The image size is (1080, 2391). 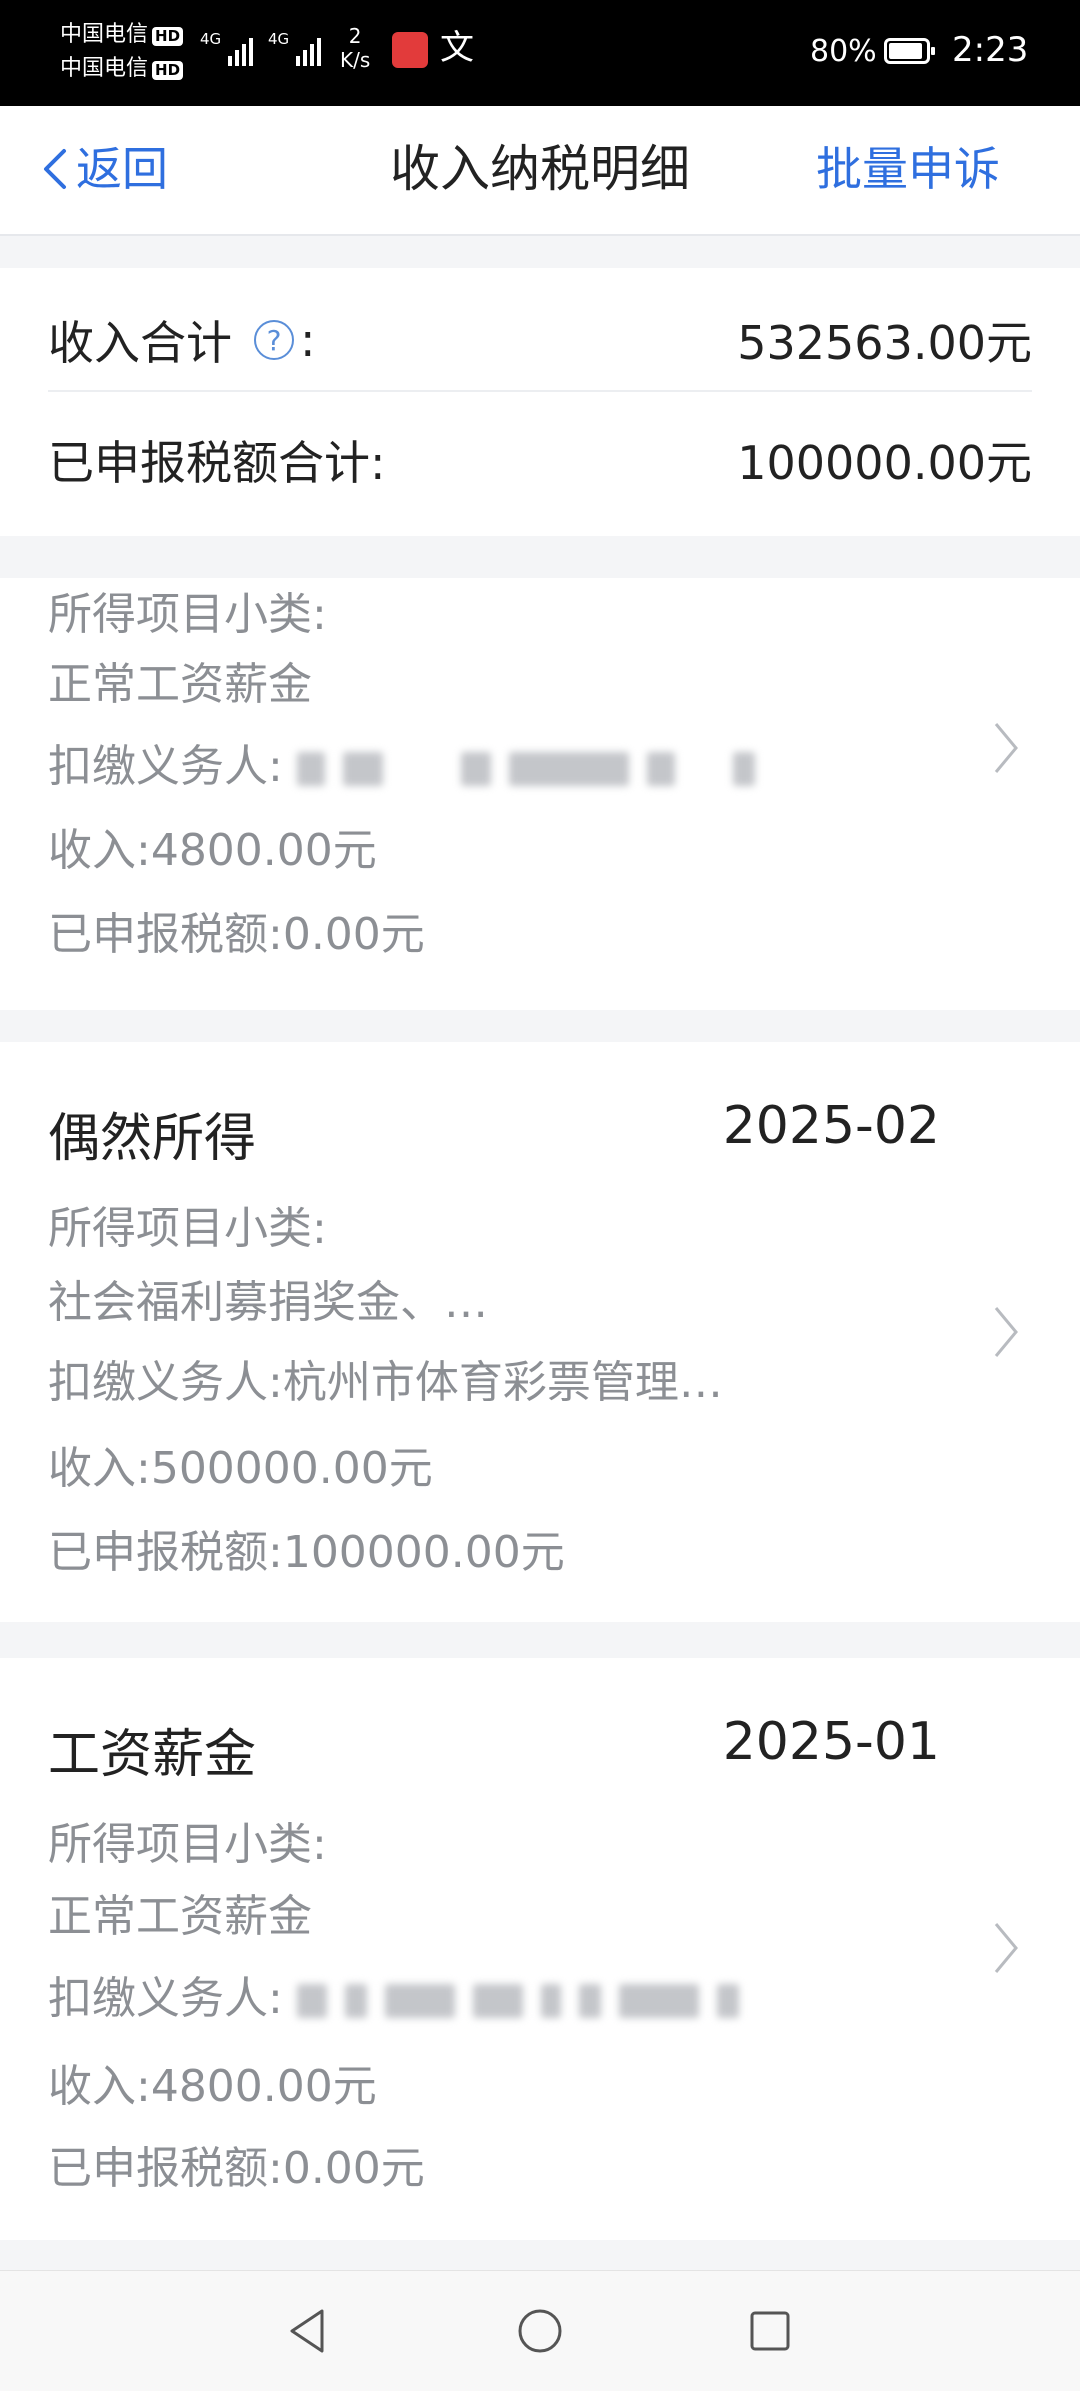 What do you see at coordinates (831, 1742) in the screenshot?
I see `record-period: 2025-01` at bounding box center [831, 1742].